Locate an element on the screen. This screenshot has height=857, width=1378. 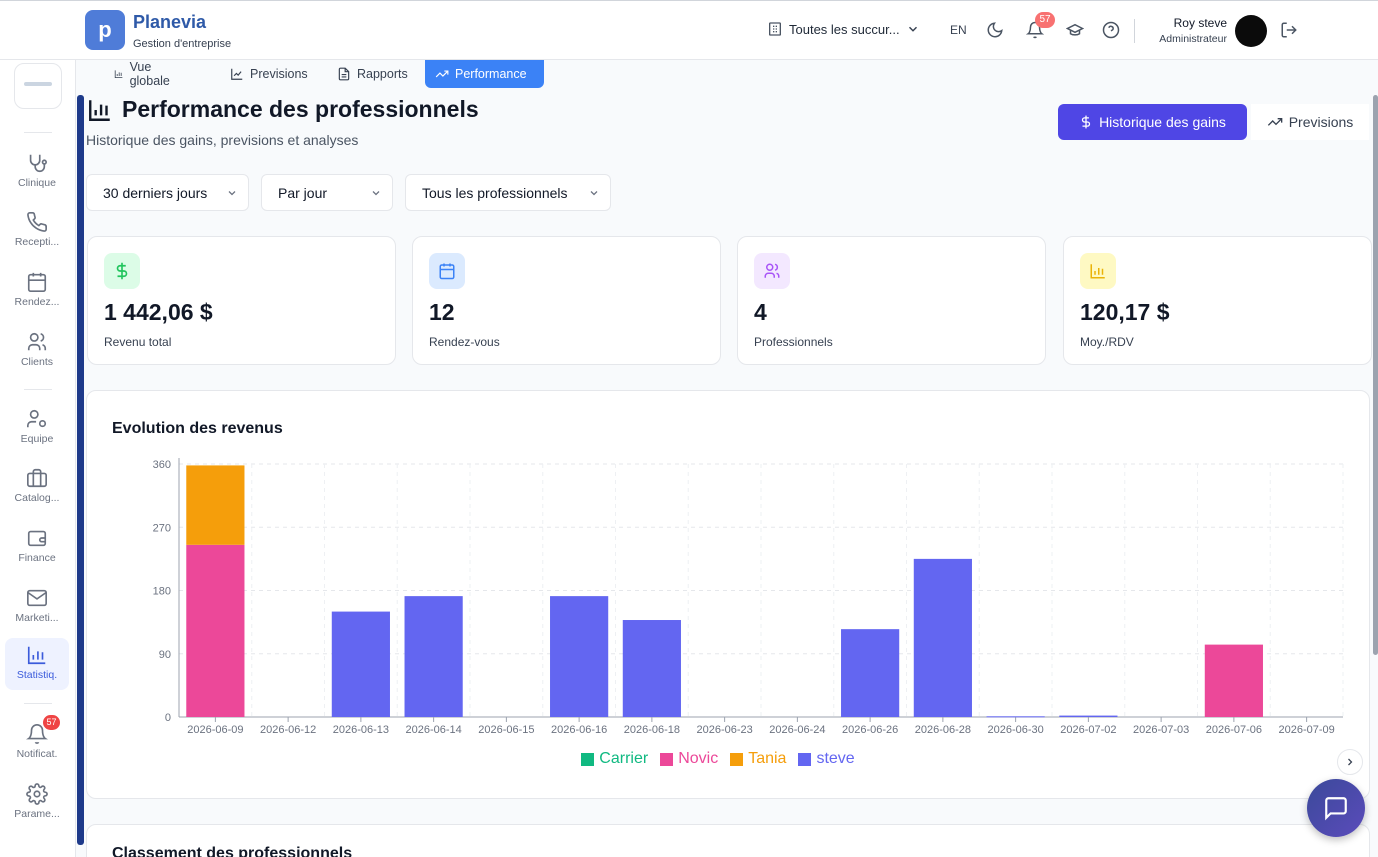
tab-vue-globale: Vue globale is located at coordinates (144, 74).